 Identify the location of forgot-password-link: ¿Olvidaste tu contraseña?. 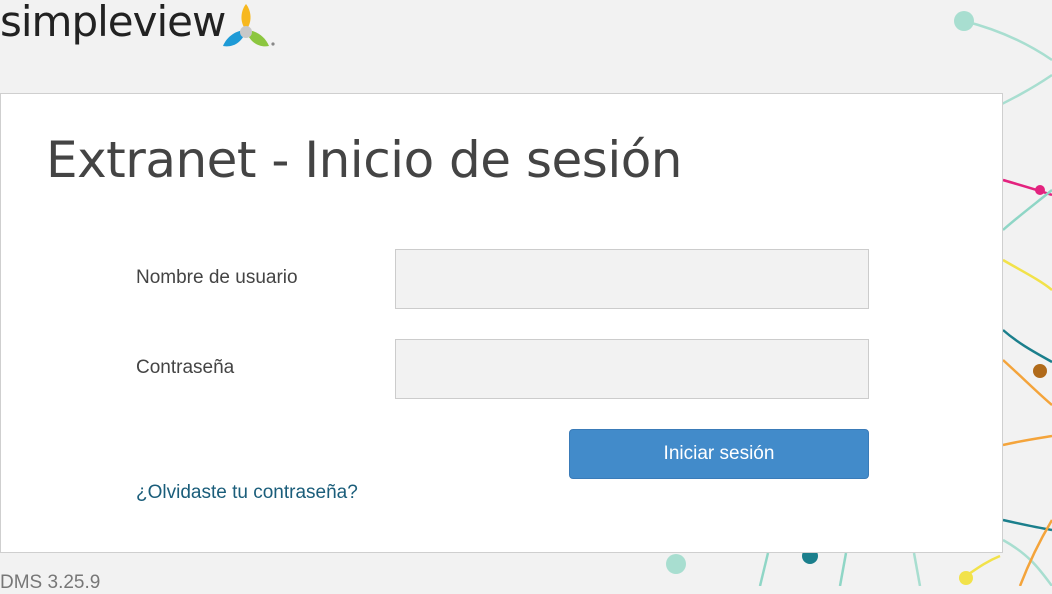
(247, 493).